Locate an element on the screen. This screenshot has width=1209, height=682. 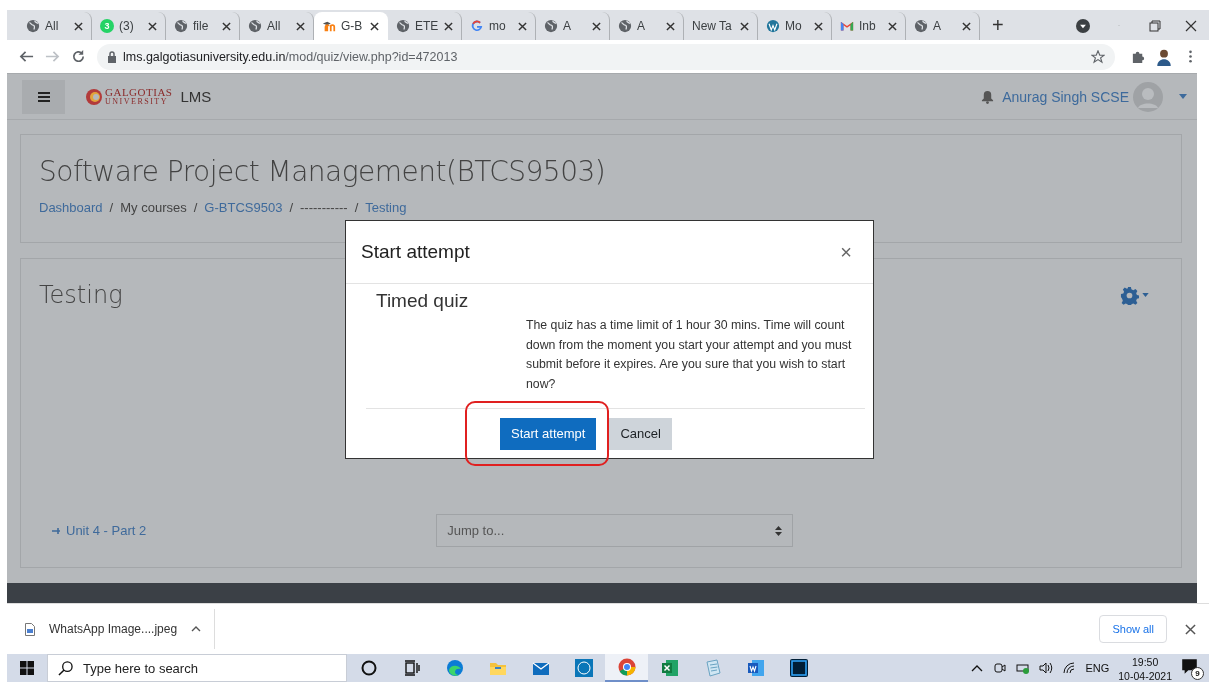
arrow-to-bar-icon is located at coordinates (57, 530).